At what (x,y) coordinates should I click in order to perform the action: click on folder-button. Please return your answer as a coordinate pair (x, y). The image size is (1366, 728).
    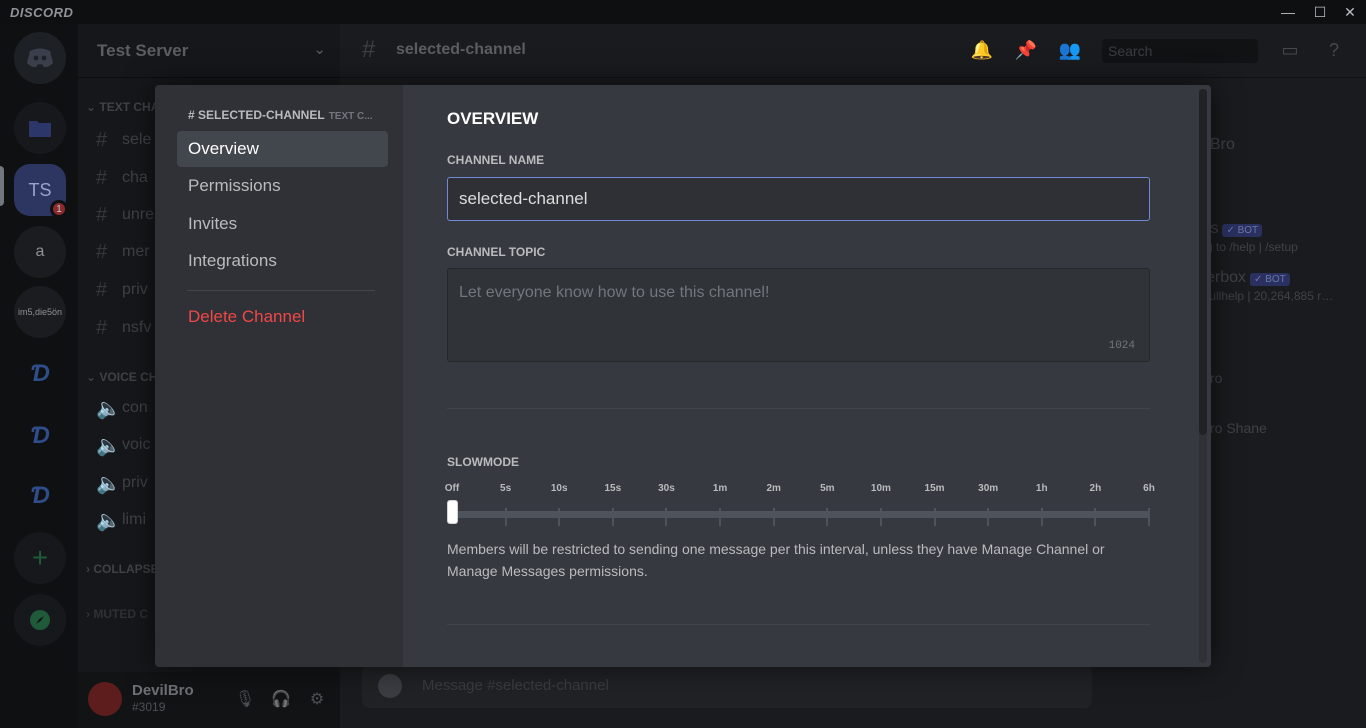
    Looking at the image, I should click on (40, 128).